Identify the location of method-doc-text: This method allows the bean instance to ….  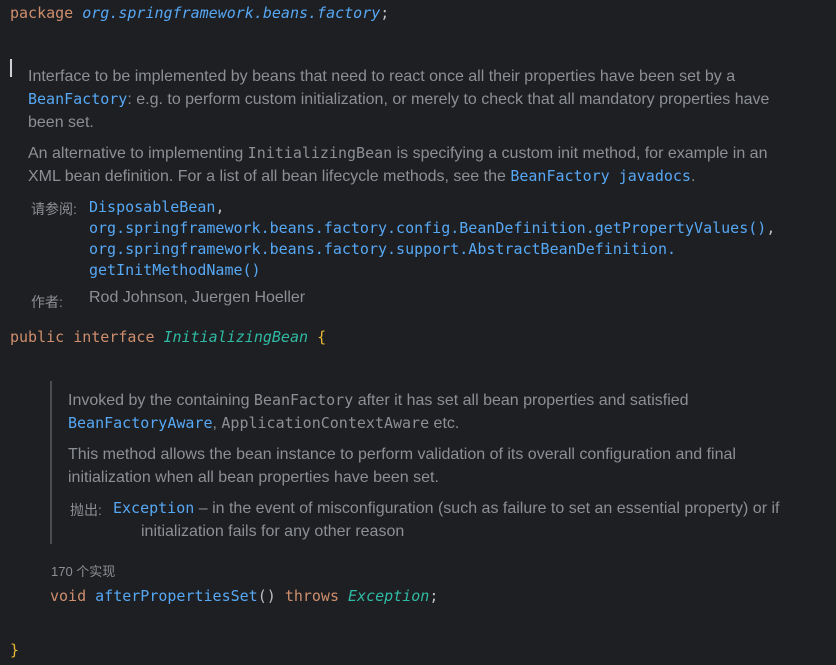
(402, 454).